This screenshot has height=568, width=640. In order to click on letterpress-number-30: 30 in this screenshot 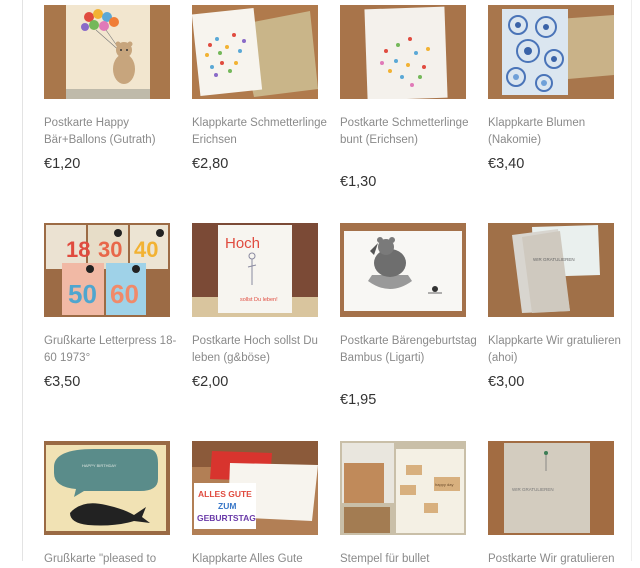, I will do `click(110, 249)`.